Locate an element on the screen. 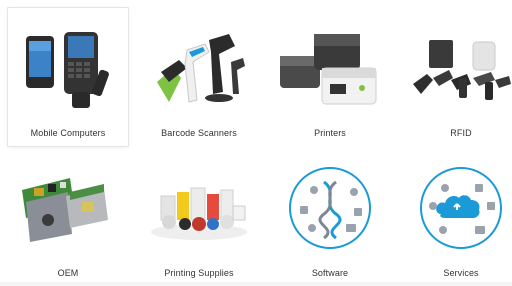 Image resolution: width=512 pixels, height=286 pixels. category-label: Software is located at coordinates (330, 273).